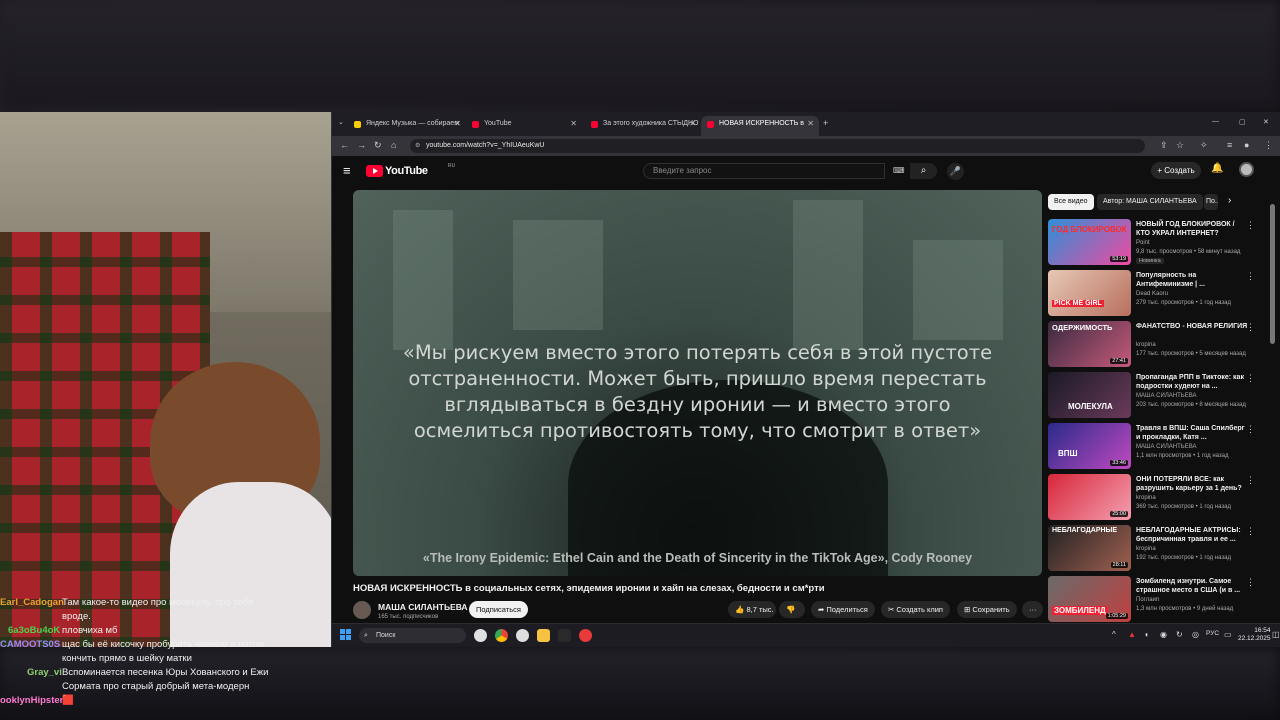 Image resolution: width=1280 pixels, height=720 pixels. What do you see at coordinates (777, 146) in the screenshot?
I see `url-field: ⚙ youtube.com/watch?v=_YhIUAeuKwU` at bounding box center [777, 146].